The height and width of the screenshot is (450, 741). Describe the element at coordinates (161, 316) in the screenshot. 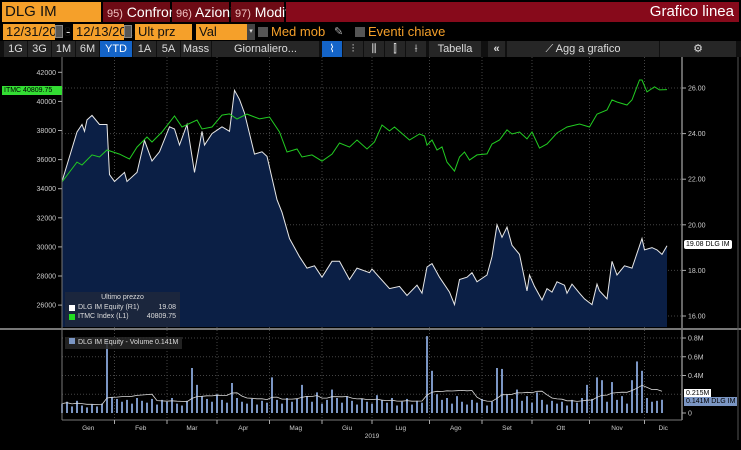

I see `legend-itmc-value: 40809.75` at that location.